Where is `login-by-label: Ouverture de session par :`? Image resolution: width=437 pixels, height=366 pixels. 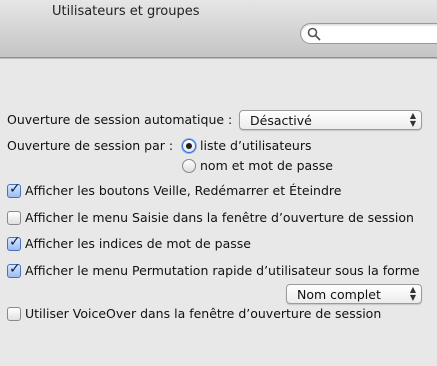
login-by-label: Ouverture de session par : is located at coordinates (90, 145).